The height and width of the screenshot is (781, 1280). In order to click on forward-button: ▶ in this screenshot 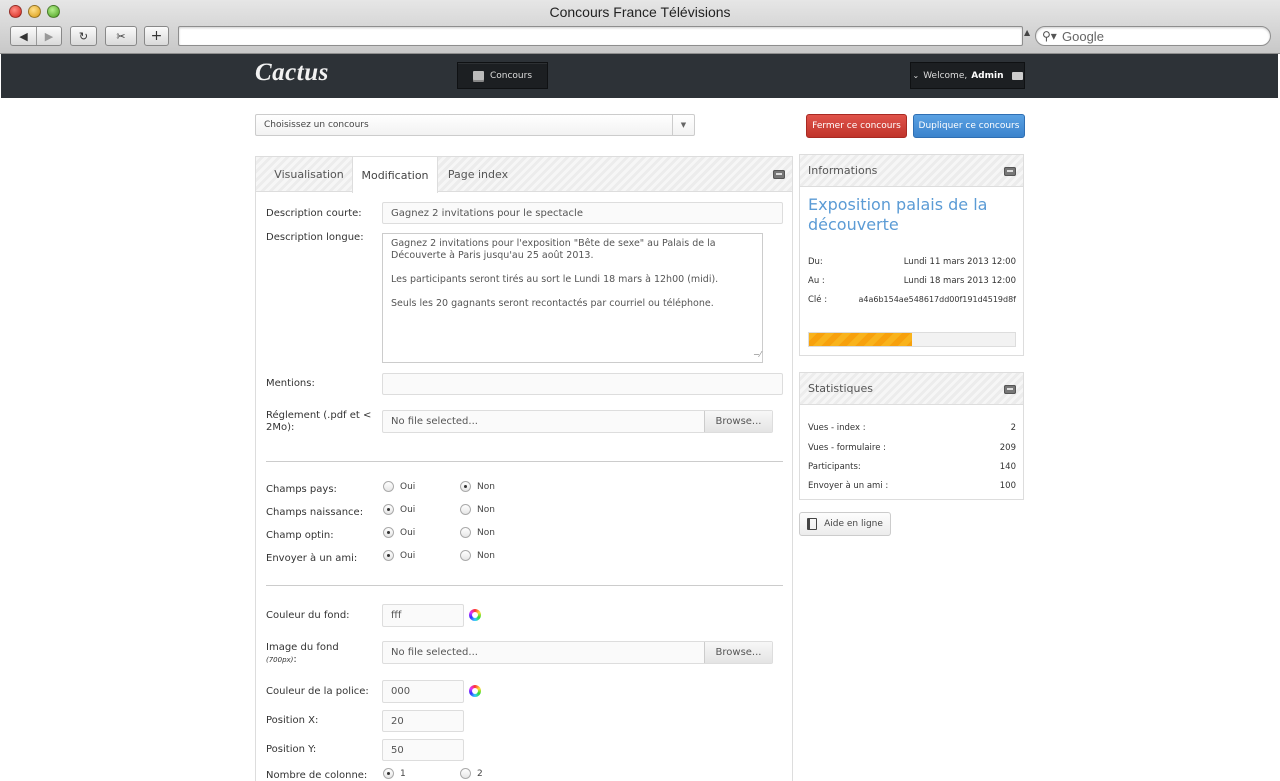, I will do `click(48, 36)`.